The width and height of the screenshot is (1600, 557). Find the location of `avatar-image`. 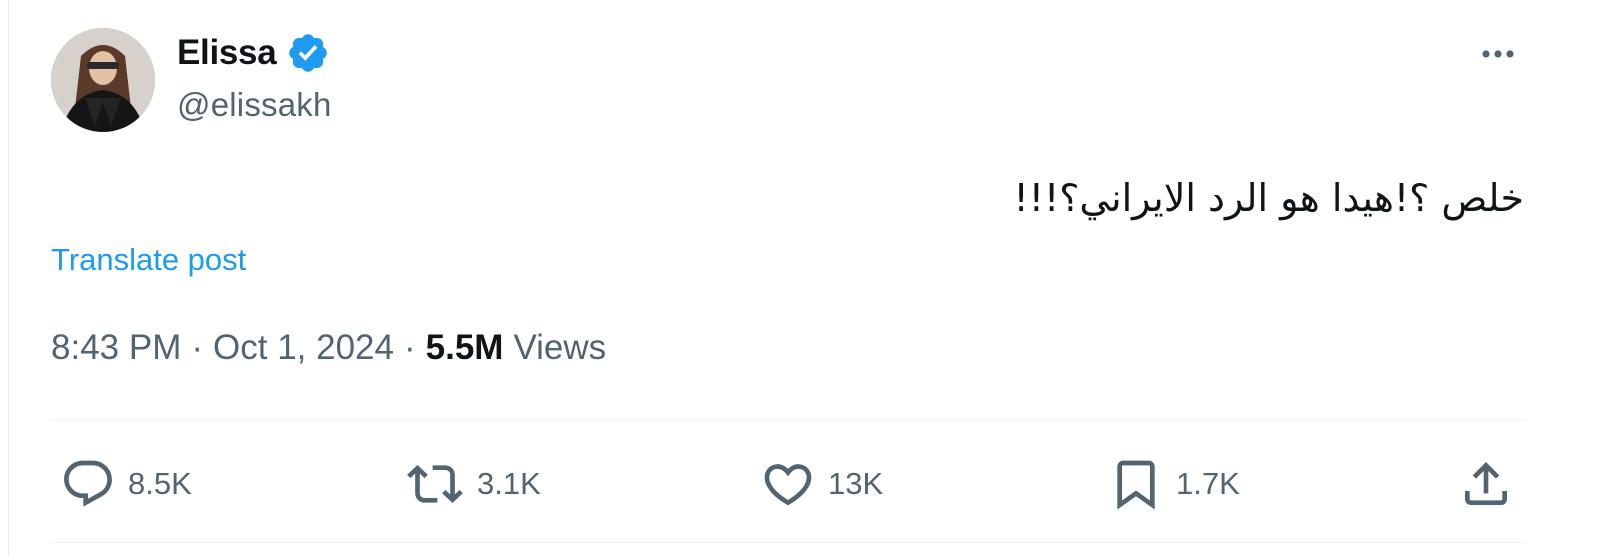

avatar-image is located at coordinates (103, 80).